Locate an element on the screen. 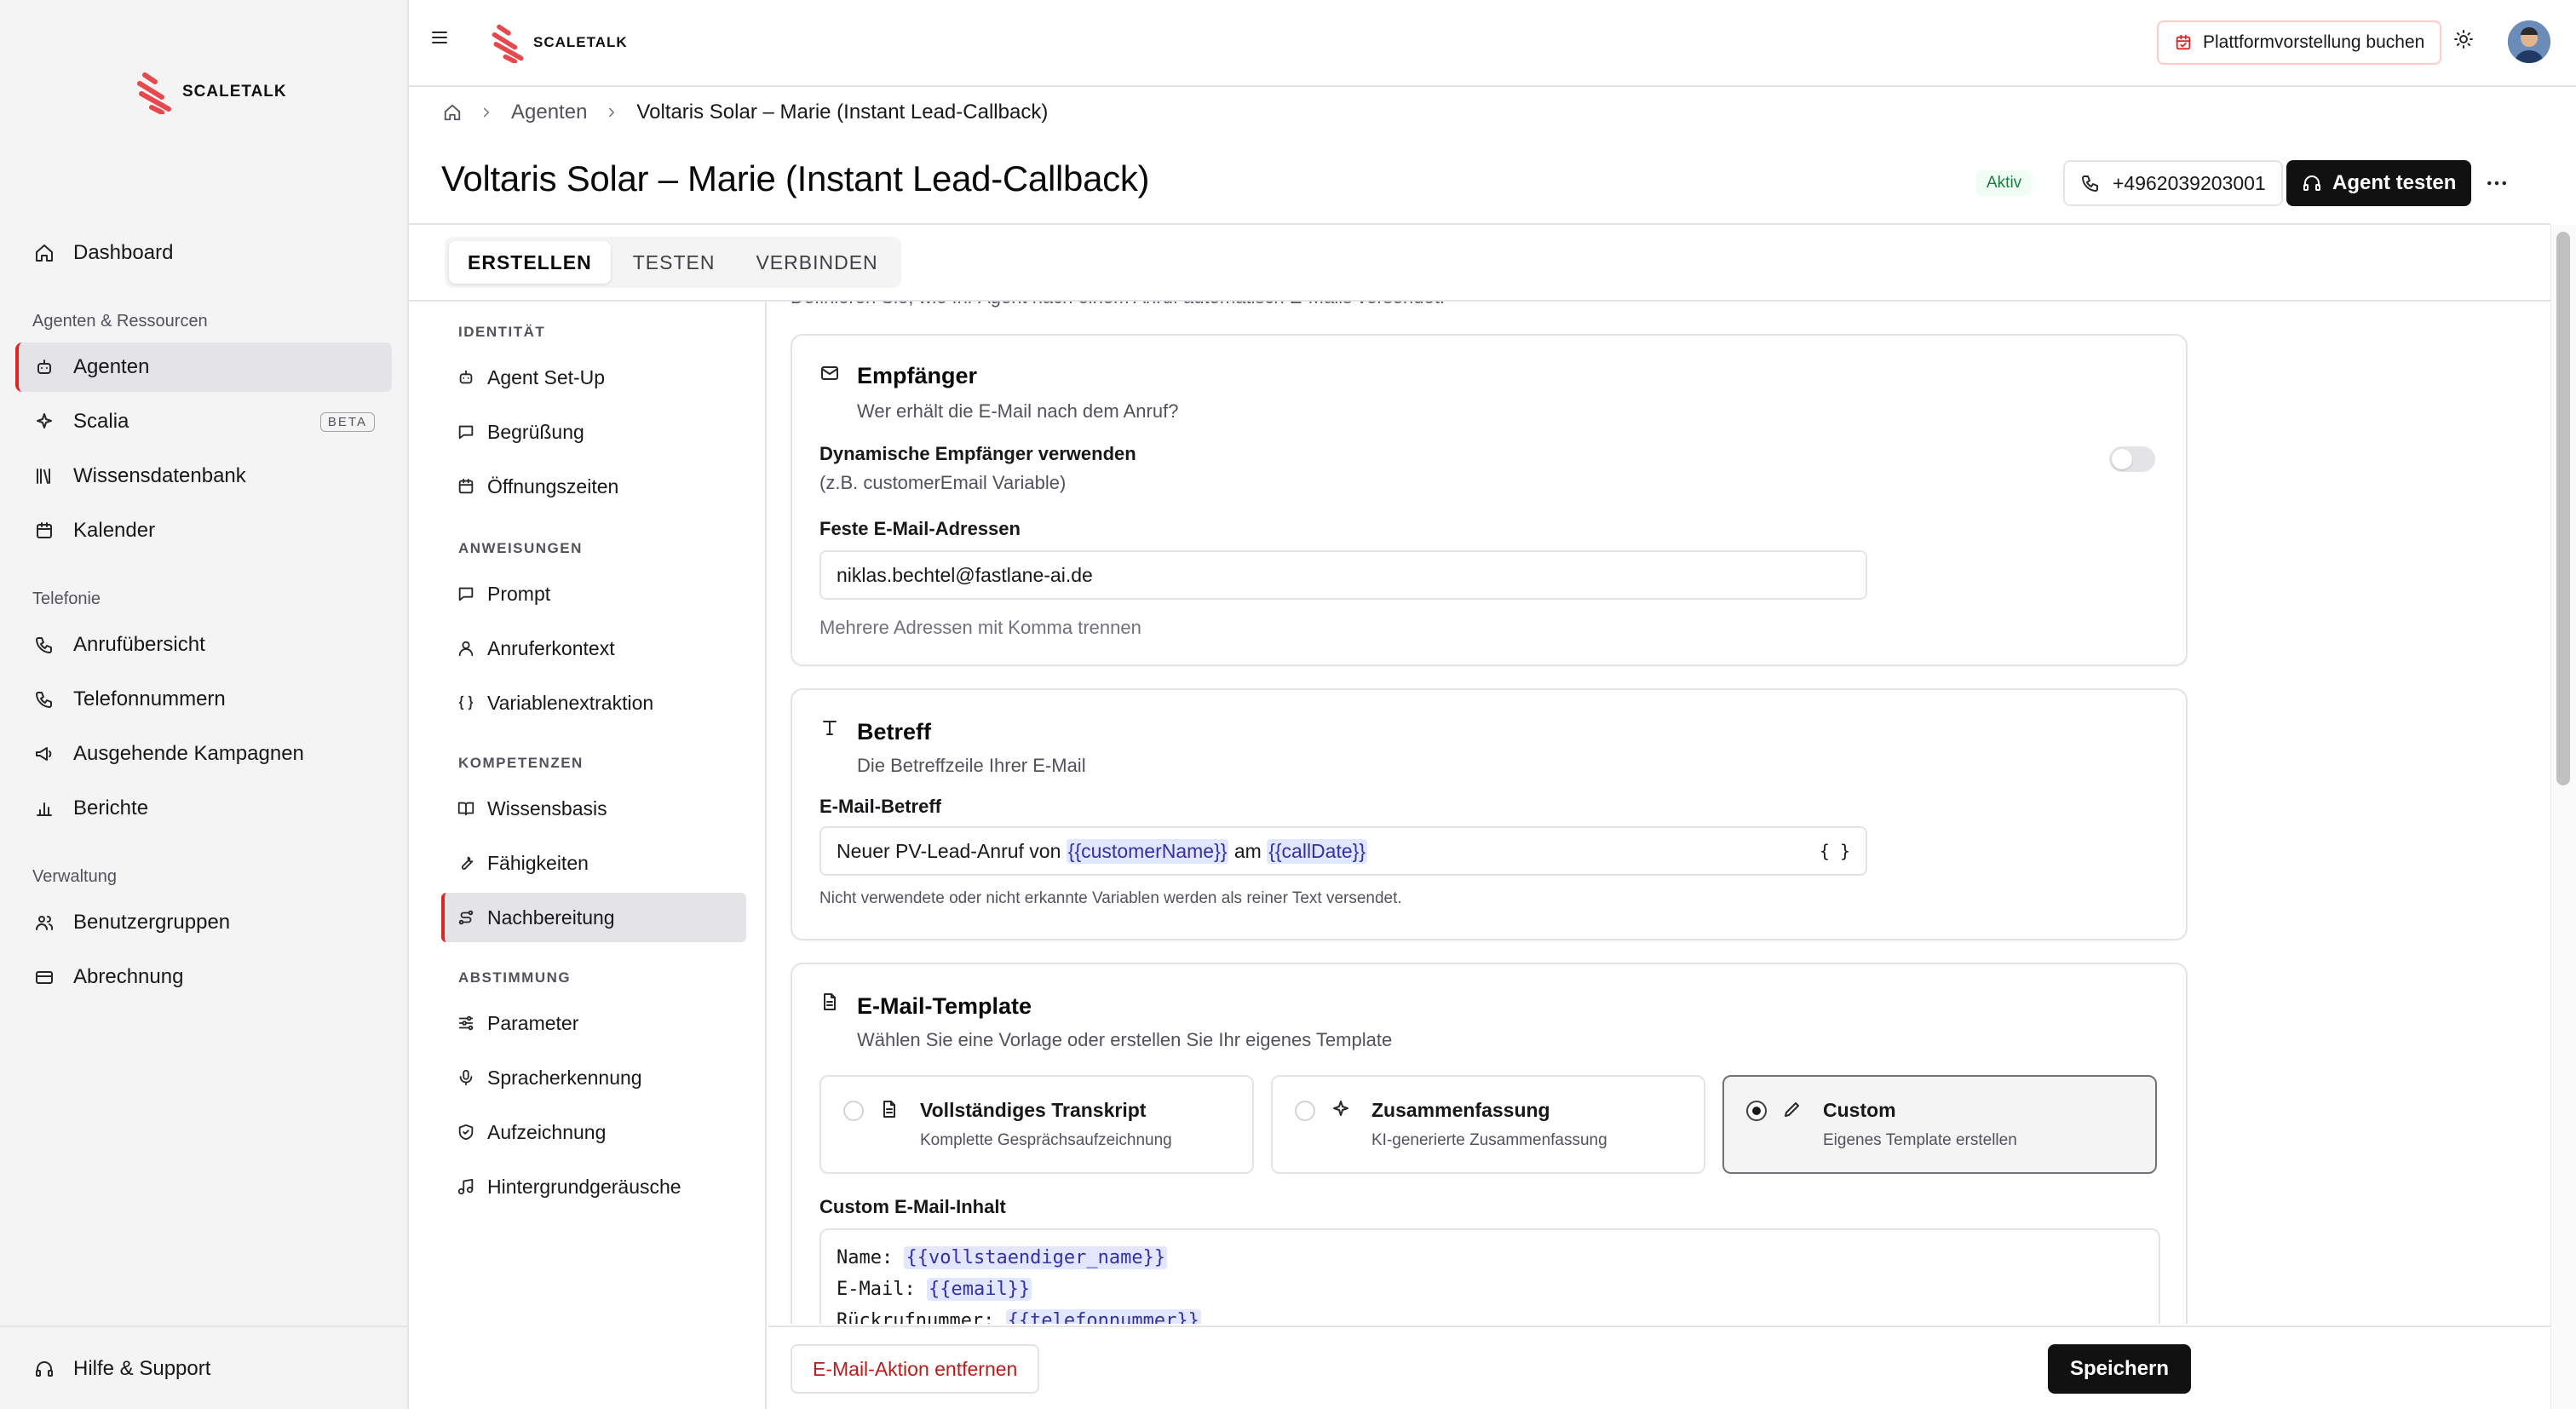 The height and width of the screenshot is (1409, 2576). menu-toggle-button is located at coordinates (440, 37).